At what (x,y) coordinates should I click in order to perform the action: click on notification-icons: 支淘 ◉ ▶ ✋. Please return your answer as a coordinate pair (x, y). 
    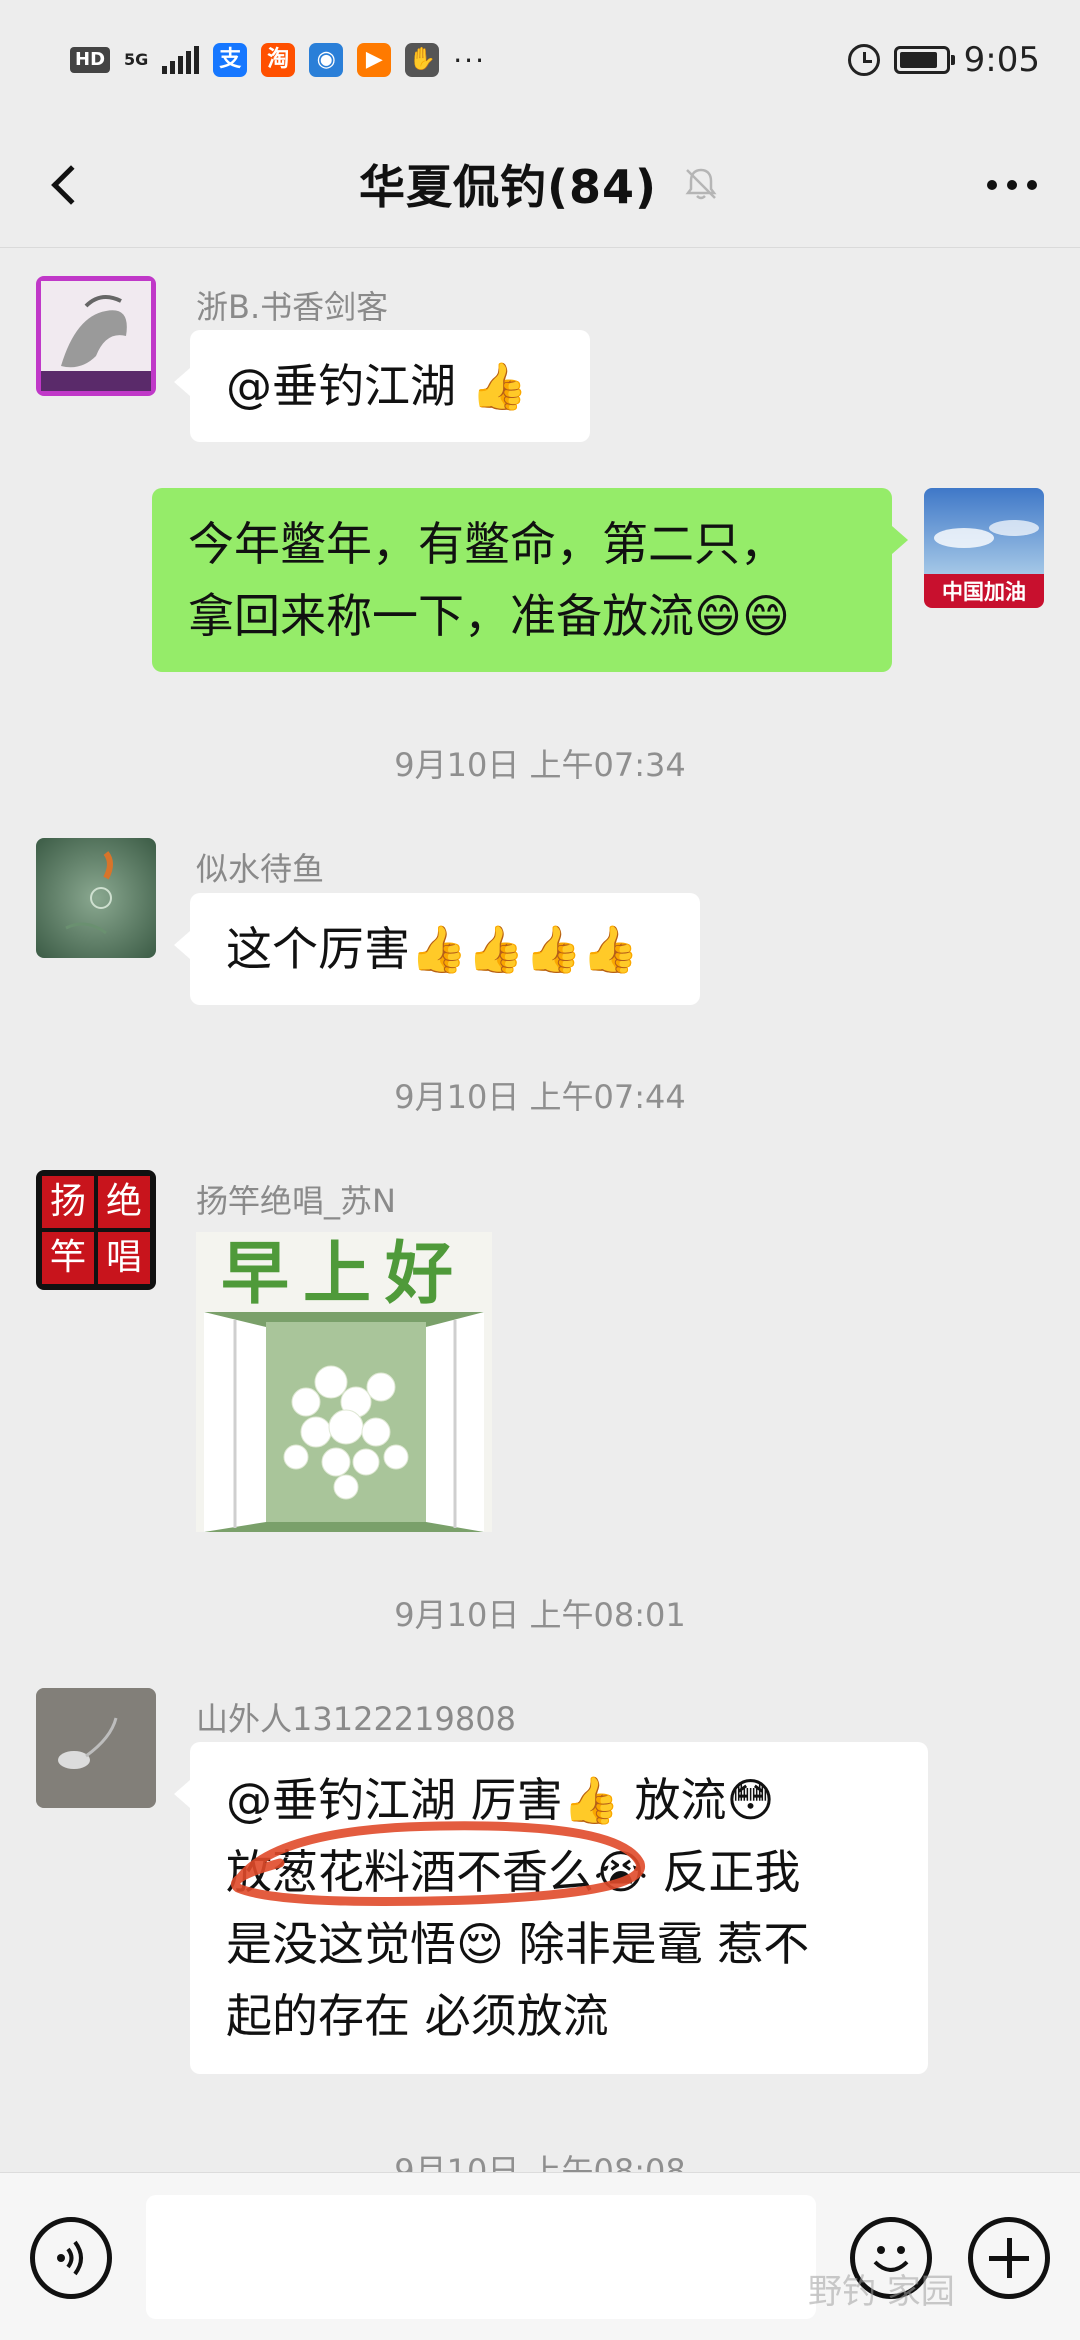
    Looking at the image, I should click on (326, 60).